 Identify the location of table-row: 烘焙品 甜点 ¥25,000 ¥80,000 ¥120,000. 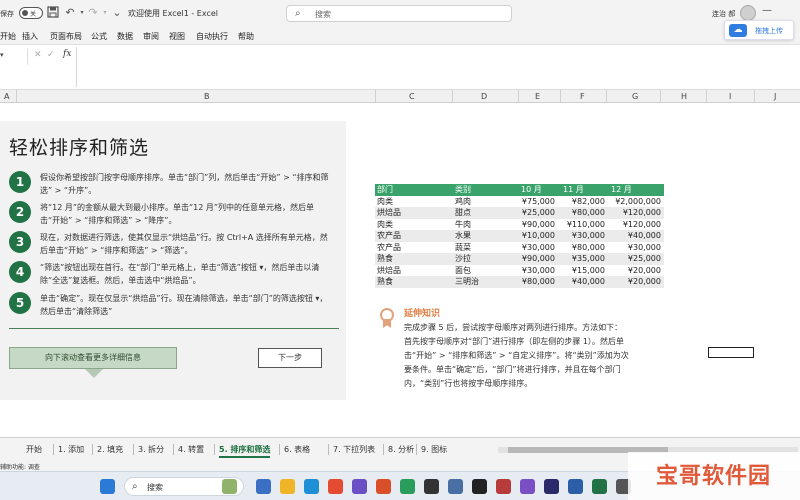
(519, 213).